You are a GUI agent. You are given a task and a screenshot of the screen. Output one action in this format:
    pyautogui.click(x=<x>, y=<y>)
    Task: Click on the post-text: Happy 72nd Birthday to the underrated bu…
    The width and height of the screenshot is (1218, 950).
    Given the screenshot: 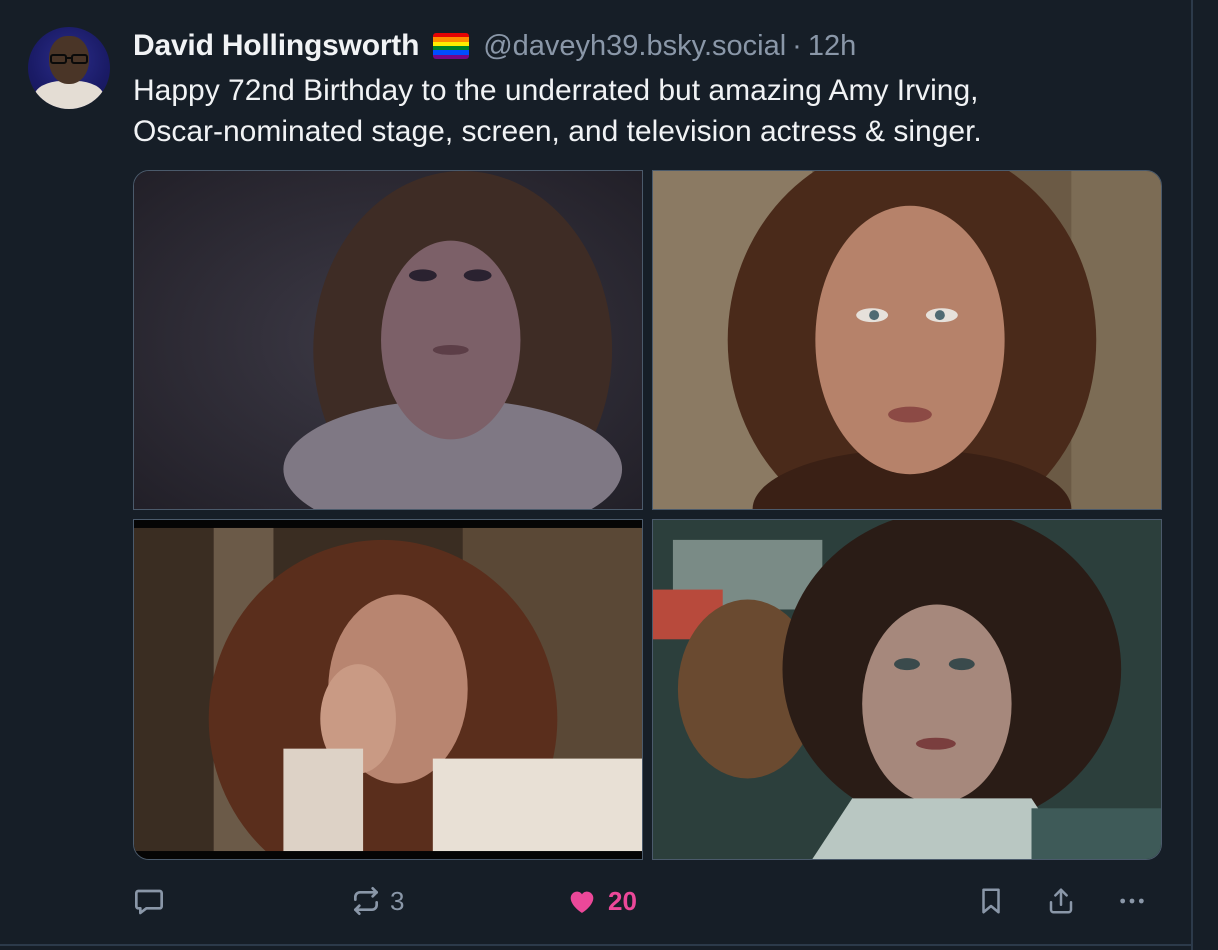 What is the action you would take?
    pyautogui.click(x=557, y=111)
    